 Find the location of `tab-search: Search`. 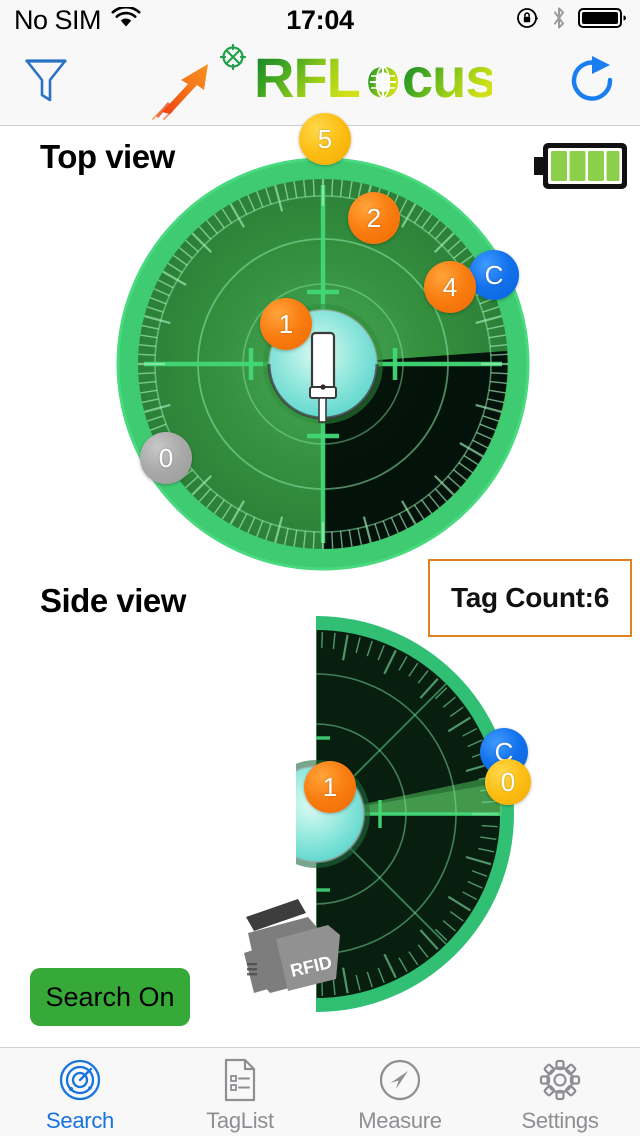

tab-search: Search is located at coordinates (80, 1092).